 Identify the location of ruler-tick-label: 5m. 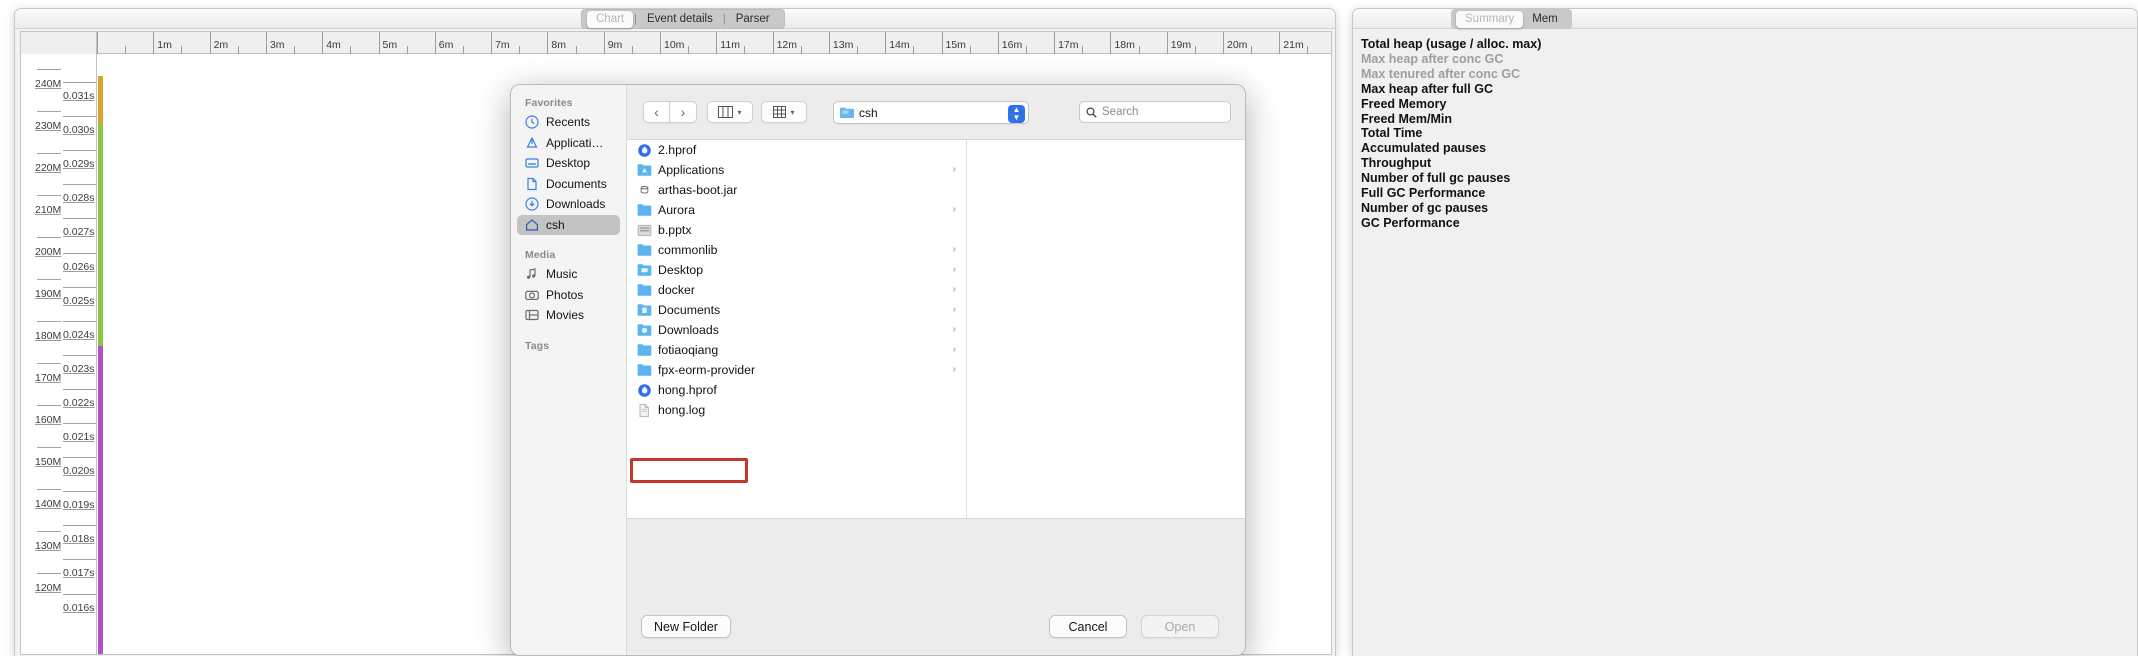
(387, 43).